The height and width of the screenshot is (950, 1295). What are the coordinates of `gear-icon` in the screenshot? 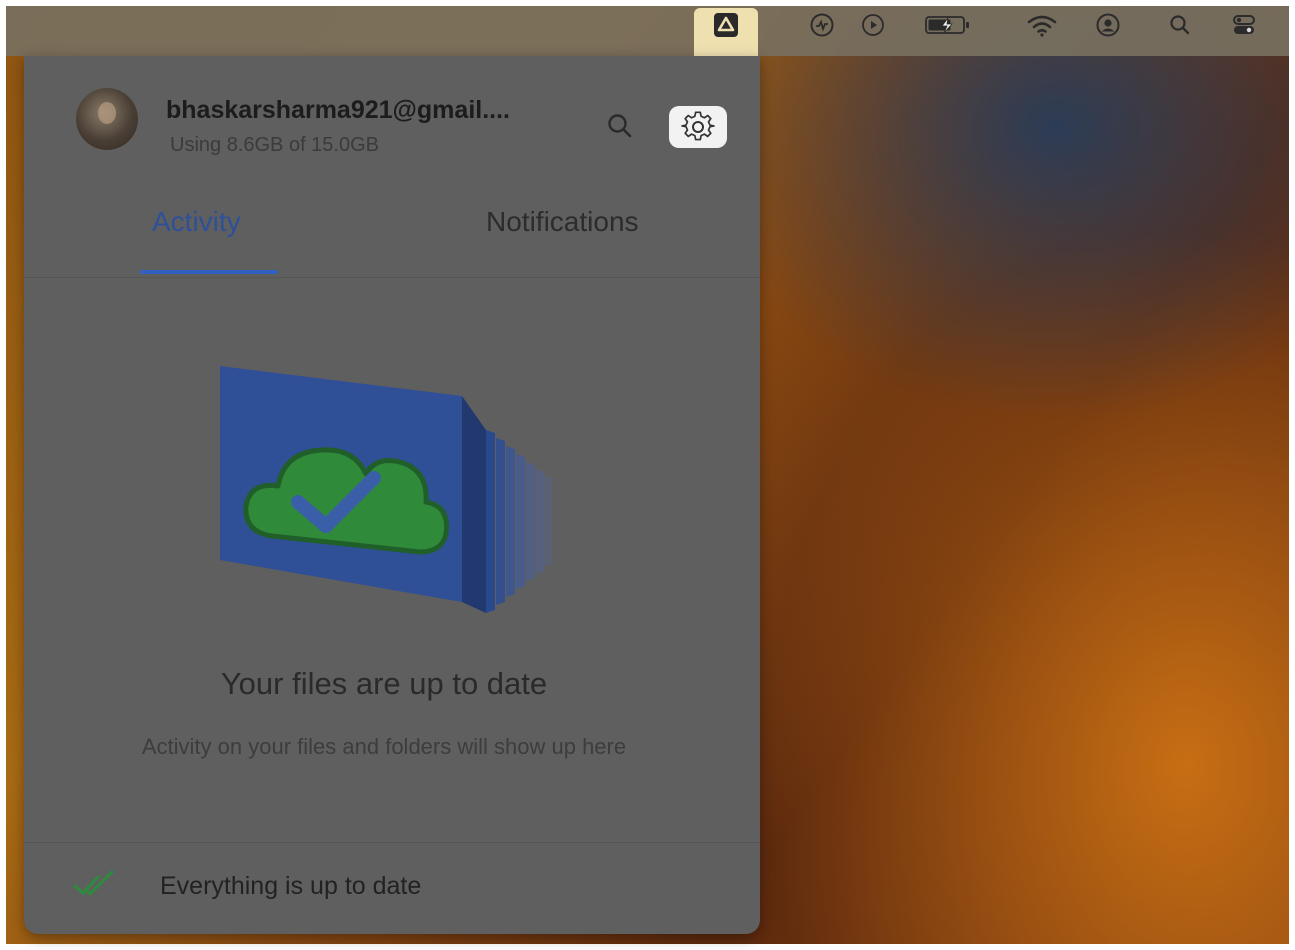 It's located at (698, 126).